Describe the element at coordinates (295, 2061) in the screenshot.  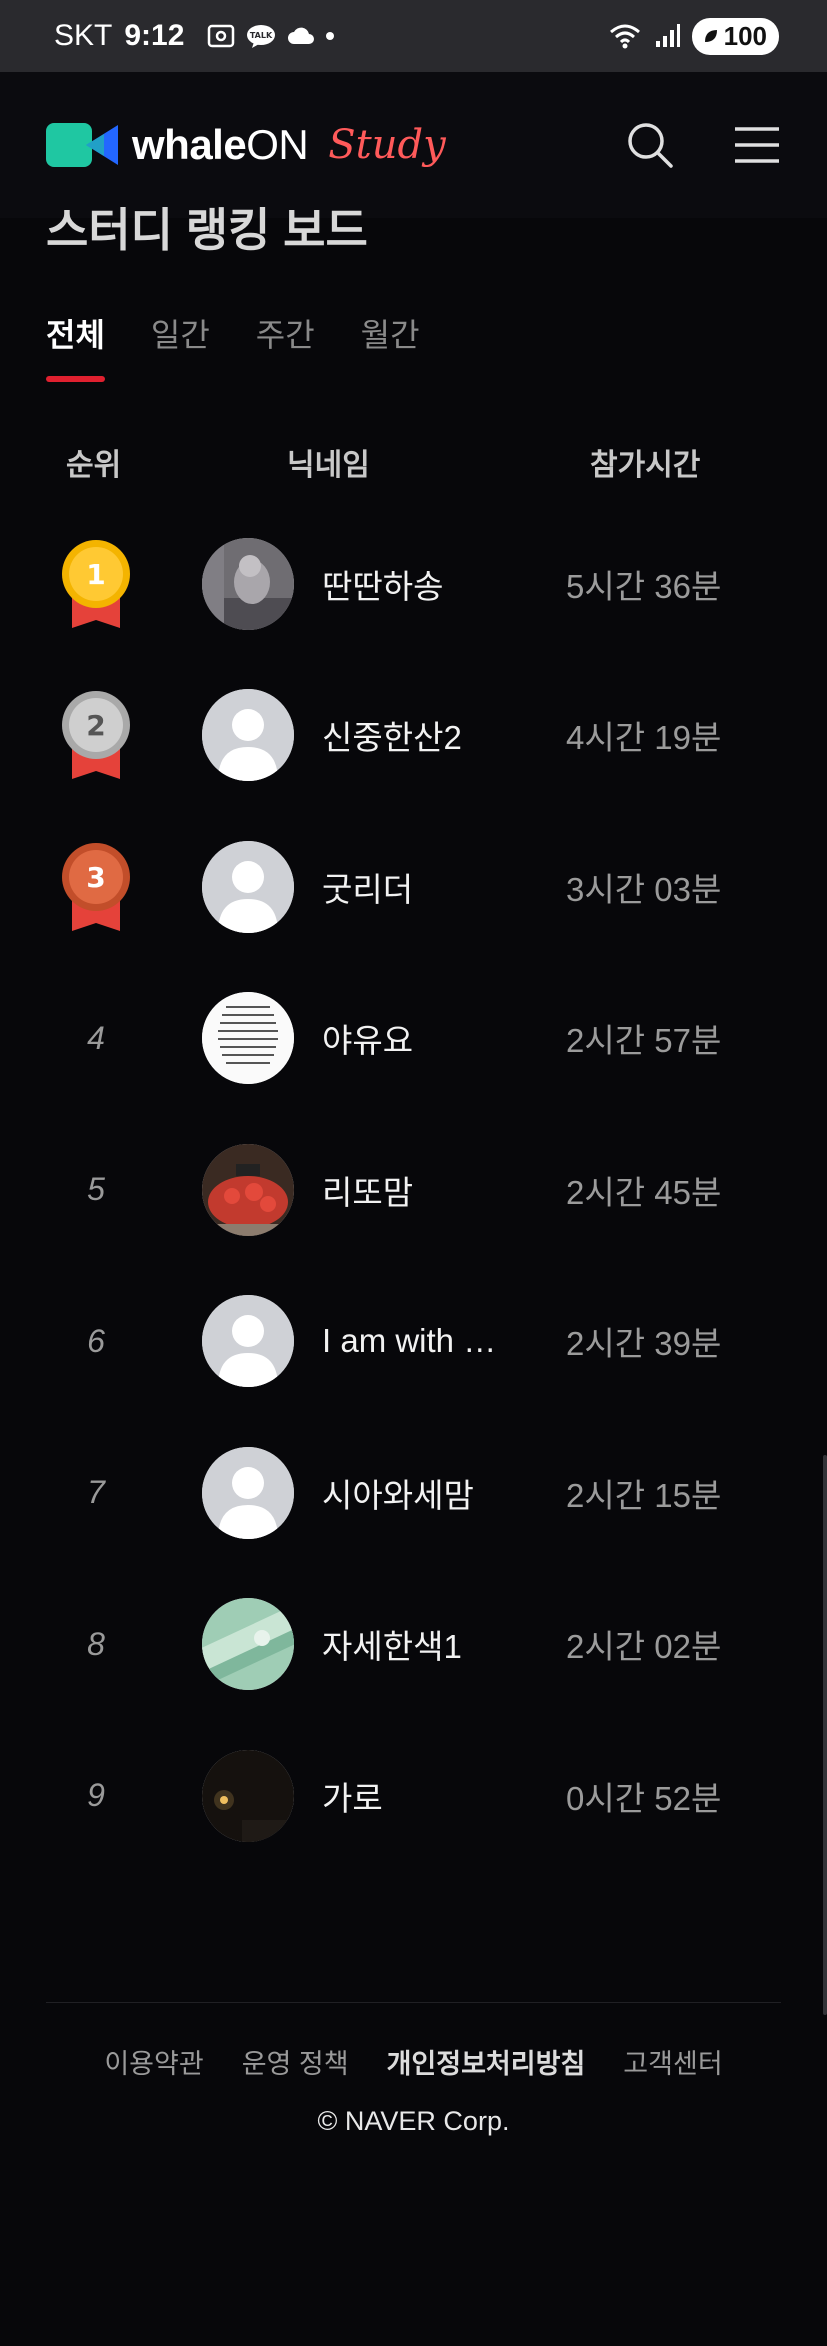
I see `operation-policy-link: 운영 정책` at that location.